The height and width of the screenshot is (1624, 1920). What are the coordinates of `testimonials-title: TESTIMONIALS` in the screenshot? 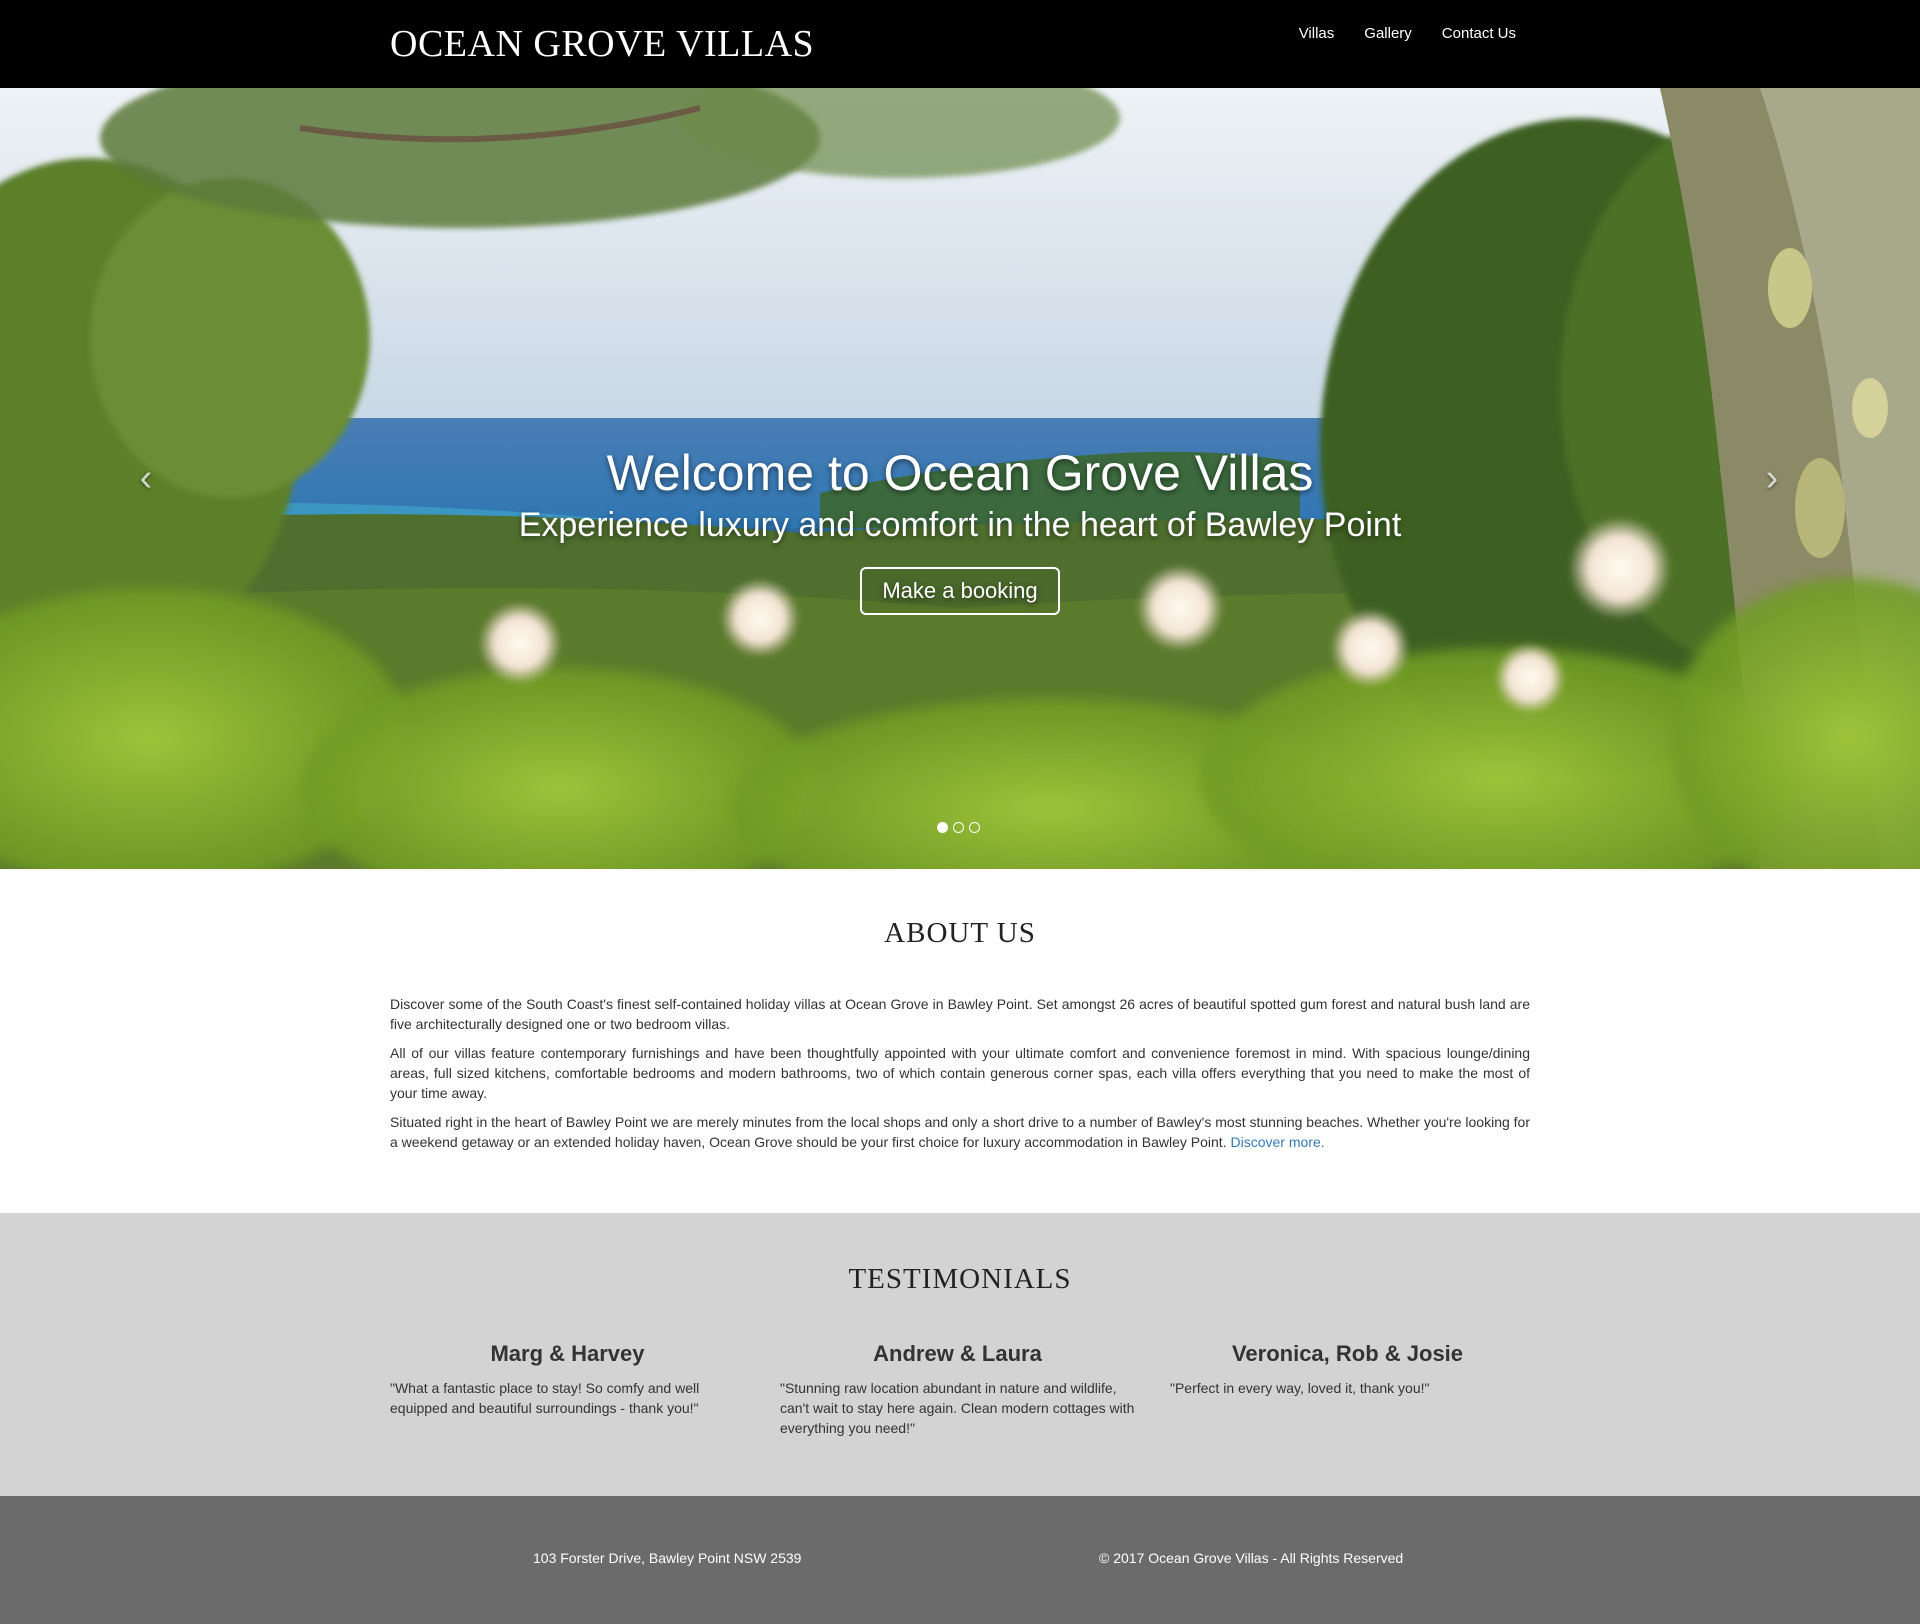 It's located at (960, 1279).